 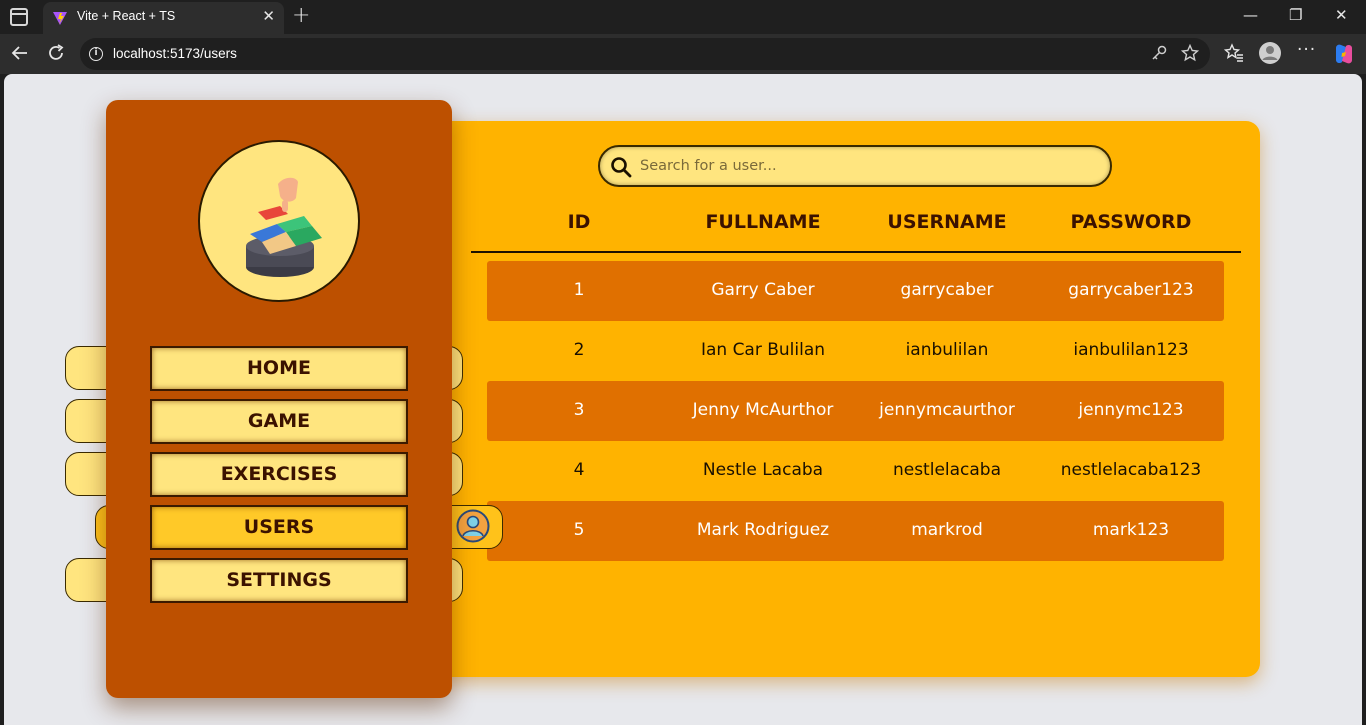 I want to click on nav-exercises-button: EXERCISES, so click(x=279, y=474).